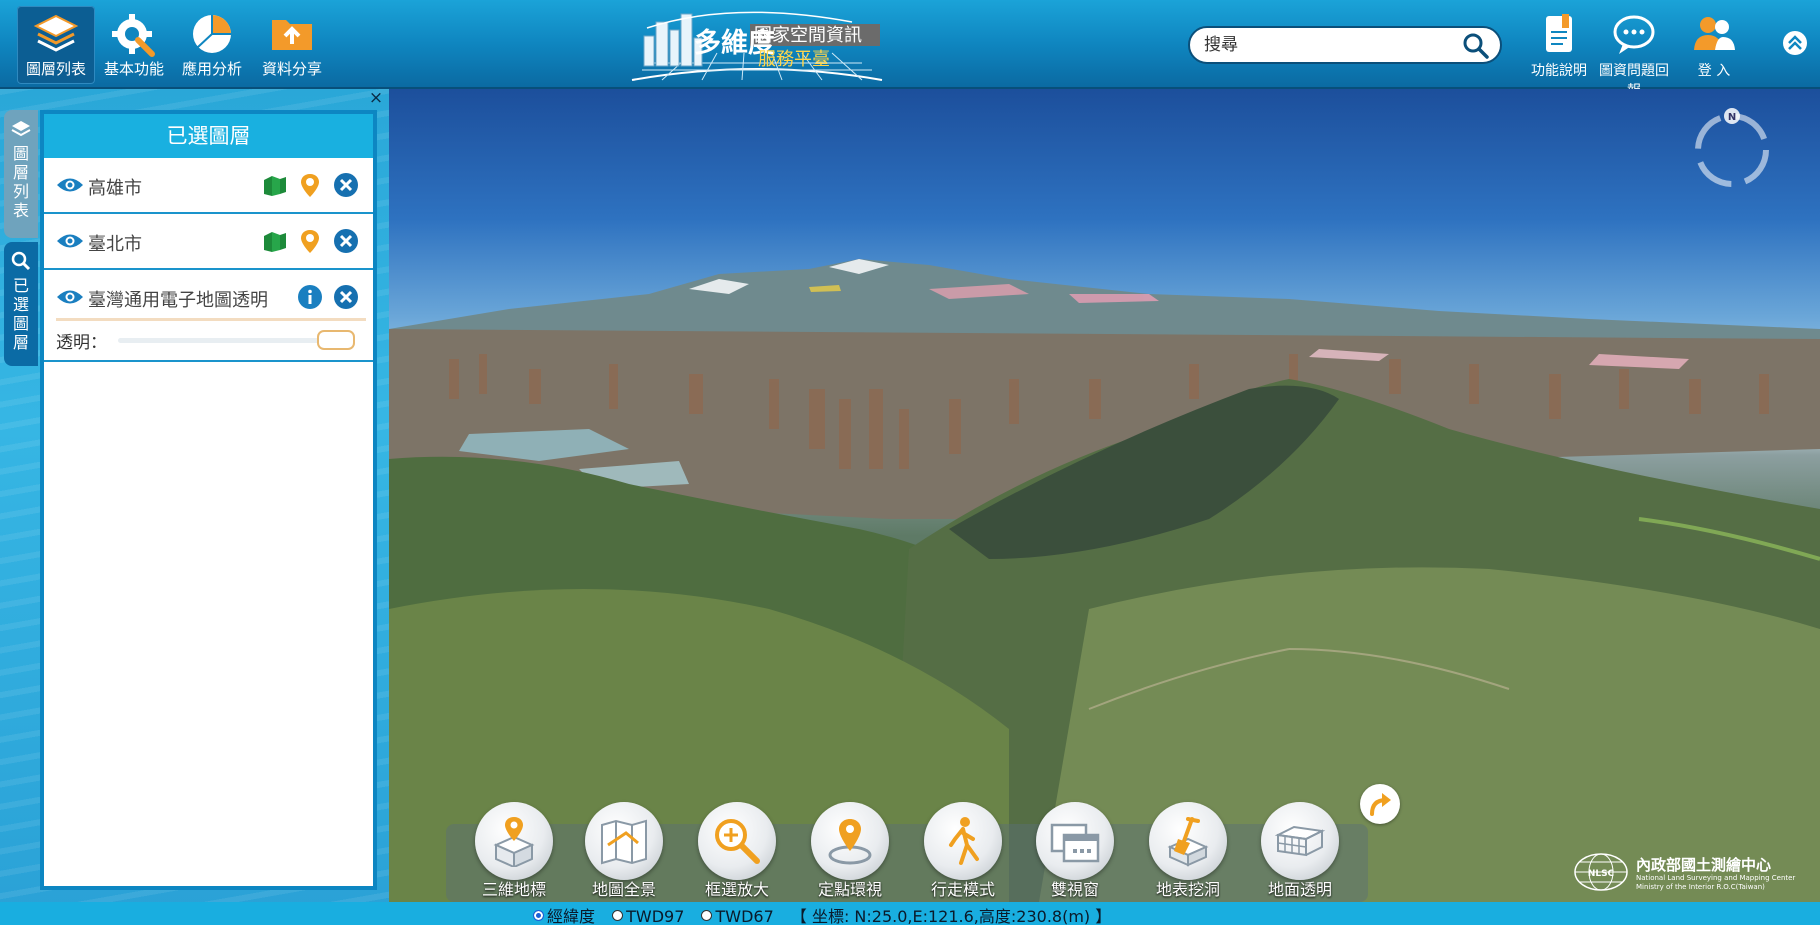 This screenshot has height=925, width=1820. I want to click on point-orbit-icon, so click(850, 842).